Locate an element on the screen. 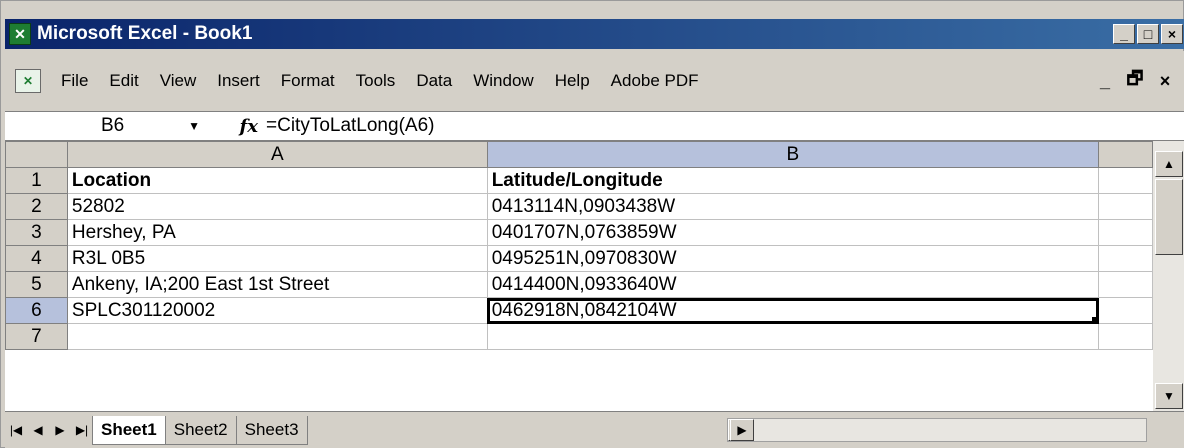  doc-close-button: × is located at coordinates (1165, 81).